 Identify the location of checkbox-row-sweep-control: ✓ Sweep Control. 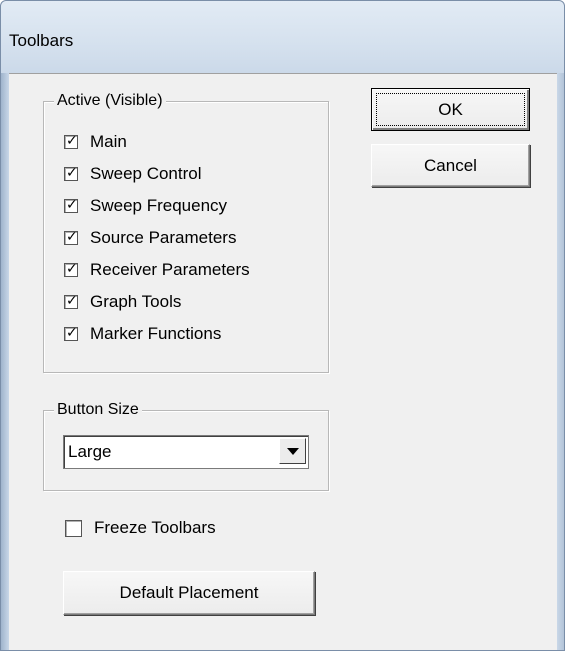
(133, 174).